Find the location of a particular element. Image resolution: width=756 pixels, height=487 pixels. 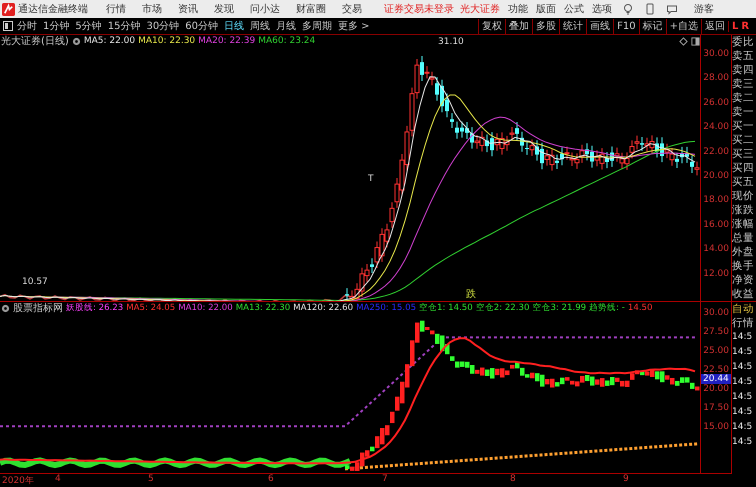

quote-label: 收益 is located at coordinates (743, 294).